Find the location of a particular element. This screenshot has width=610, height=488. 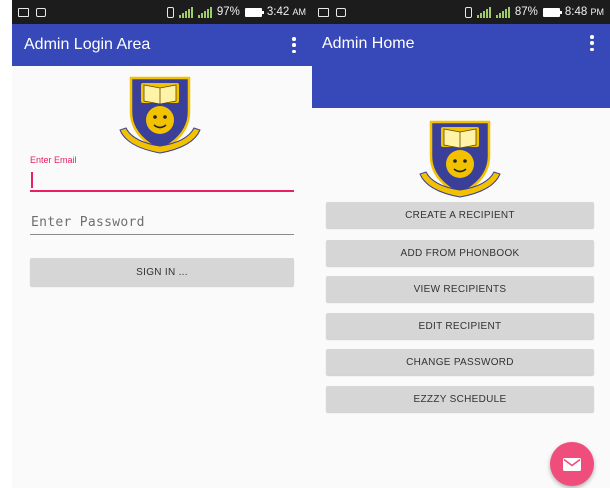

clock: 8:48 PM is located at coordinates (584, 12).